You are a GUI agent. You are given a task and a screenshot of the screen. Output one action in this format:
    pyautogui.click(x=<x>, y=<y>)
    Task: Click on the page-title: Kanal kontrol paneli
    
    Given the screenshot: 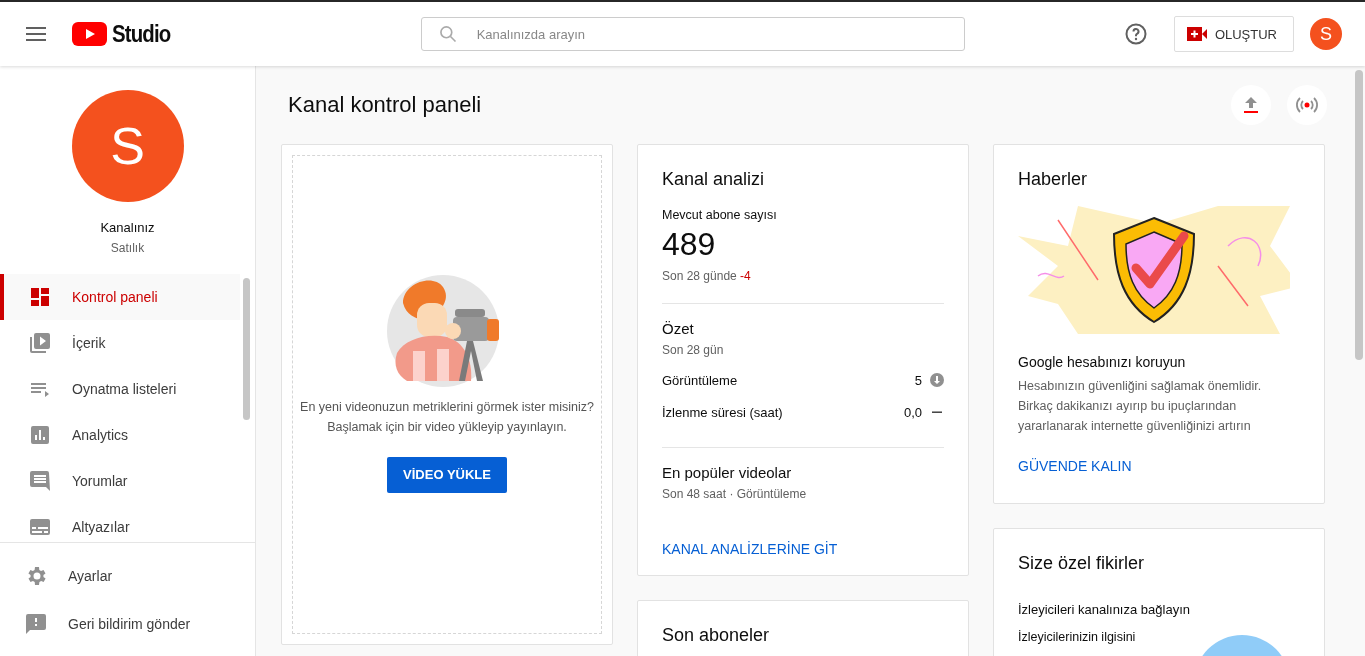 What is the action you would take?
    pyautogui.click(x=385, y=105)
    